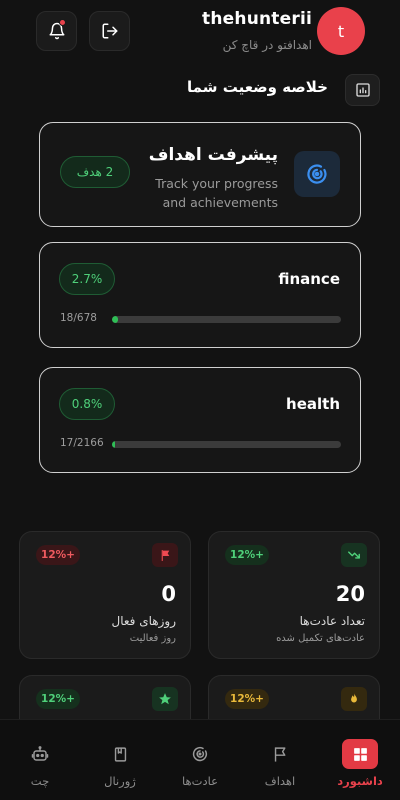 This screenshot has height=800, width=400. Describe the element at coordinates (87, 404) in the screenshot. I see `goal-percent-badge: 0.8%` at that location.